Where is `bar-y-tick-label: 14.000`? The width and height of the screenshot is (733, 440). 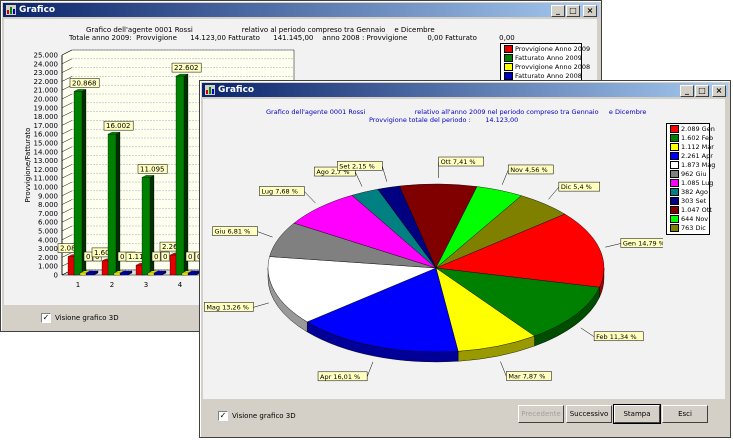 bar-y-tick-label: 14.000 is located at coordinates (46, 152).